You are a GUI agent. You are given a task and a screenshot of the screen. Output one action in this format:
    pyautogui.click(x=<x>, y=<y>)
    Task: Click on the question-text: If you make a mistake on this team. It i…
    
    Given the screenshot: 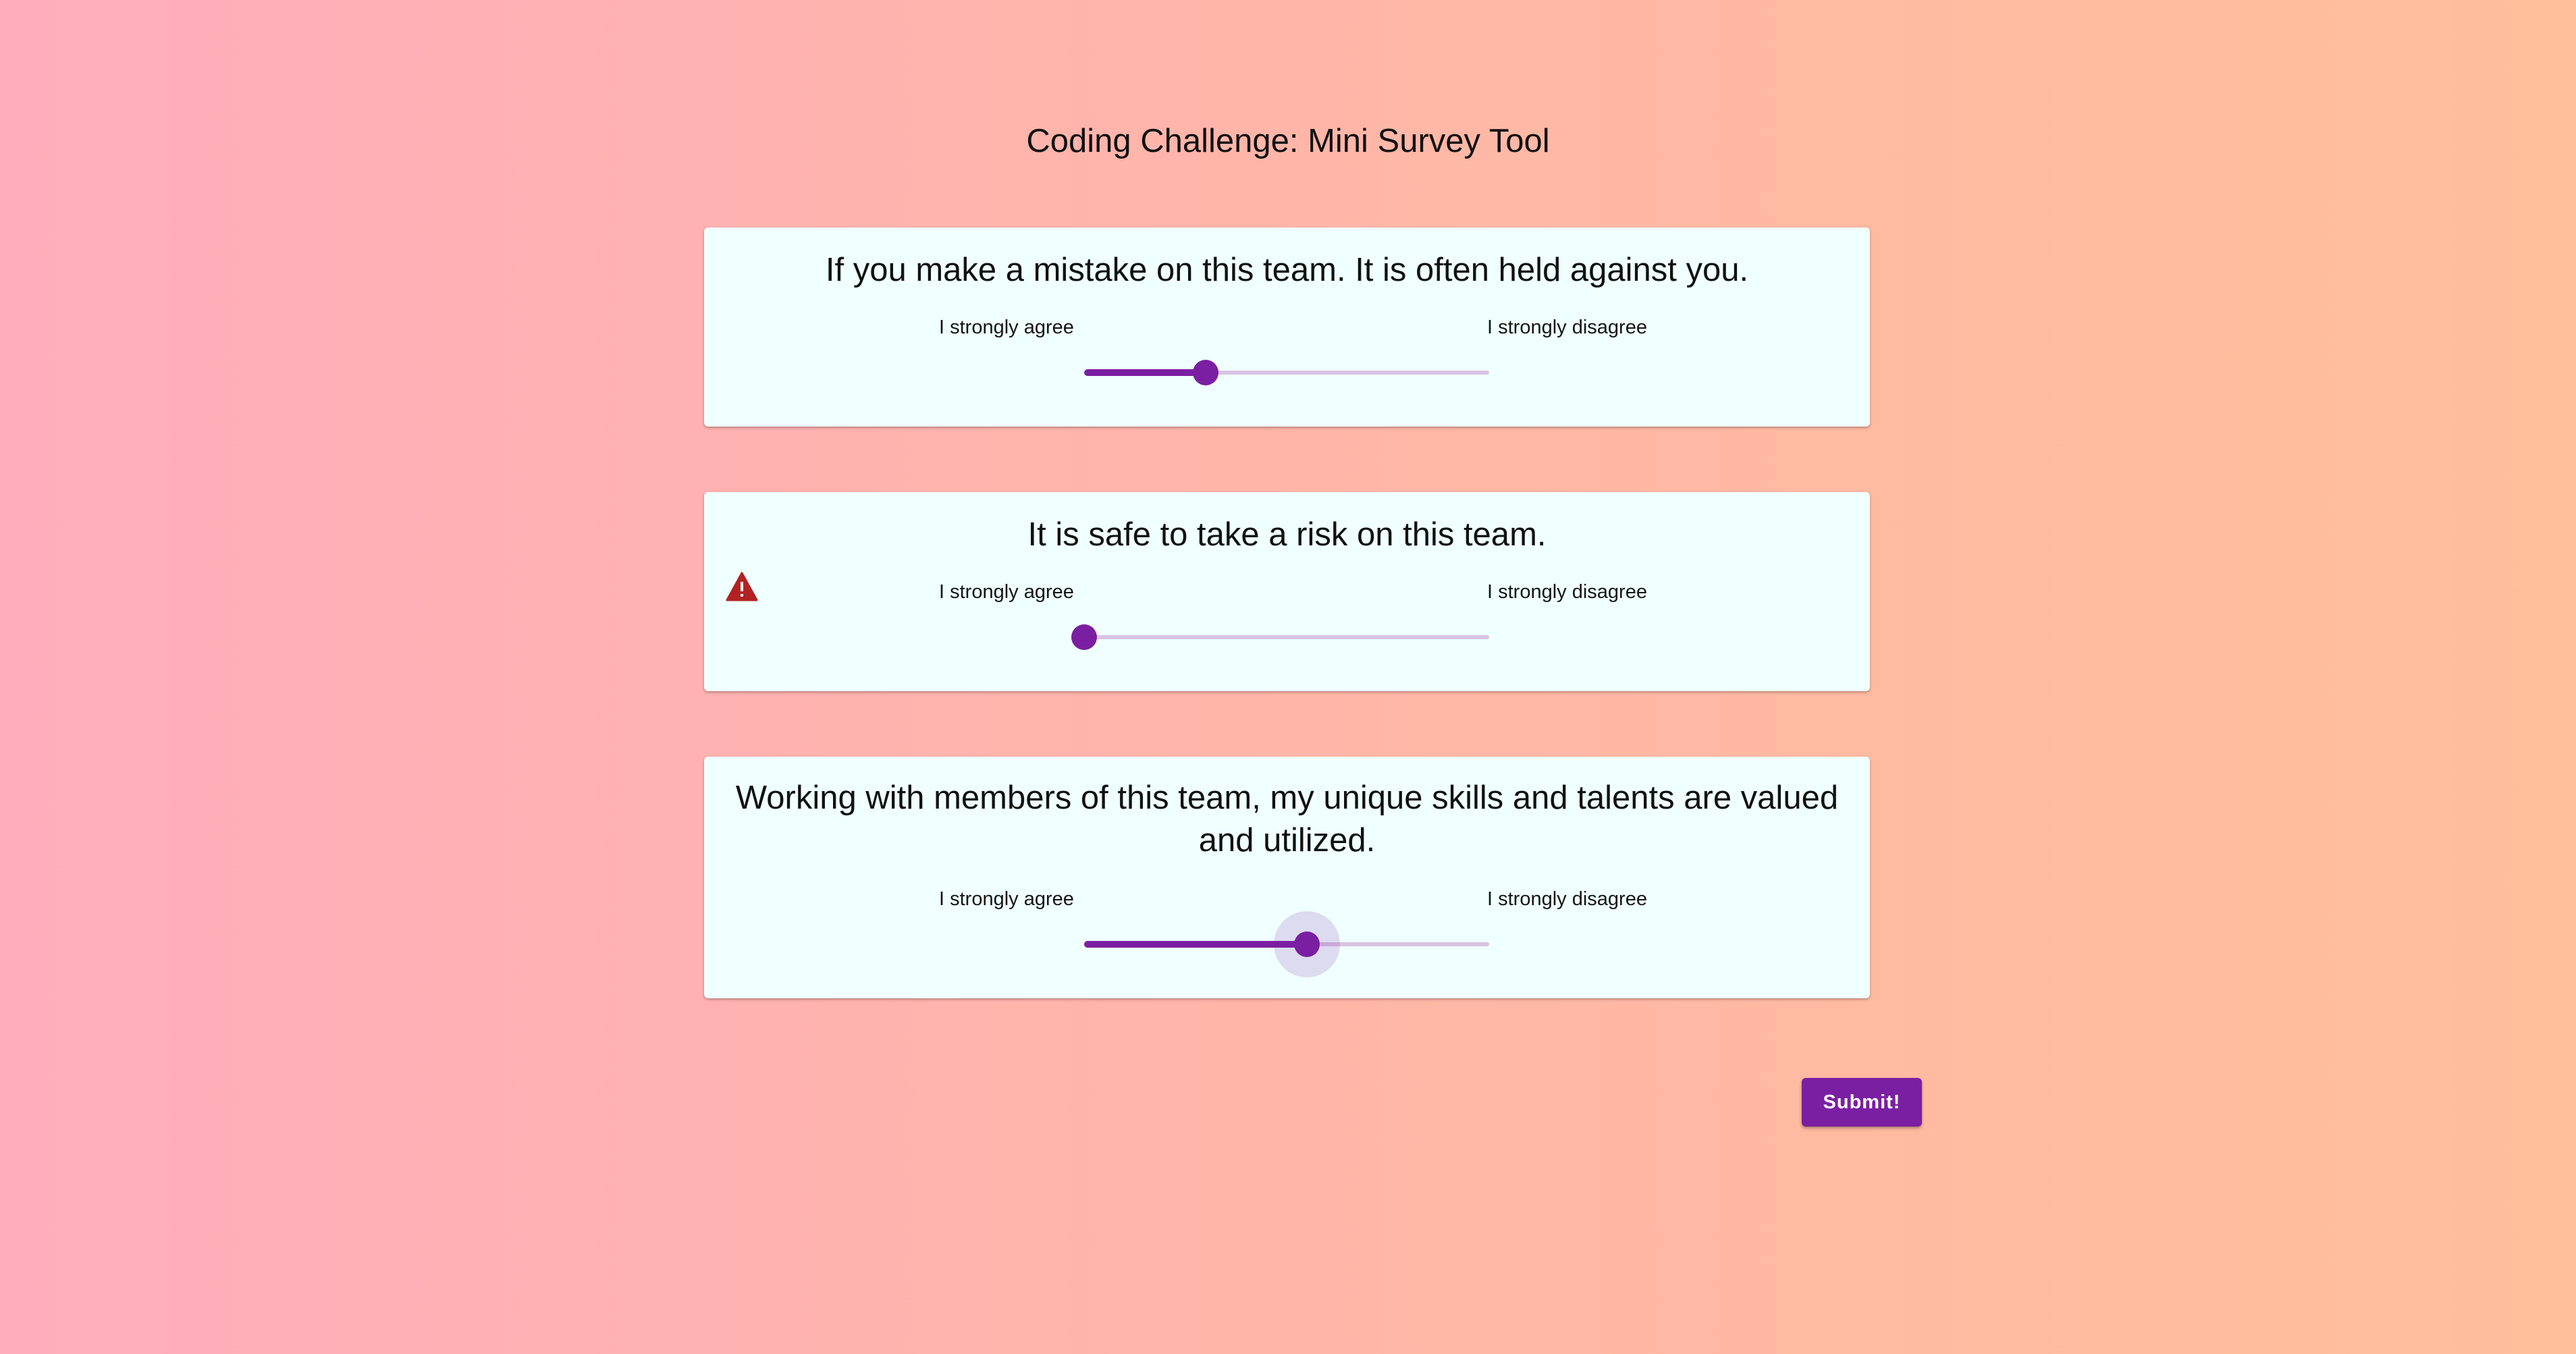 What is the action you would take?
    pyautogui.click(x=1287, y=270)
    